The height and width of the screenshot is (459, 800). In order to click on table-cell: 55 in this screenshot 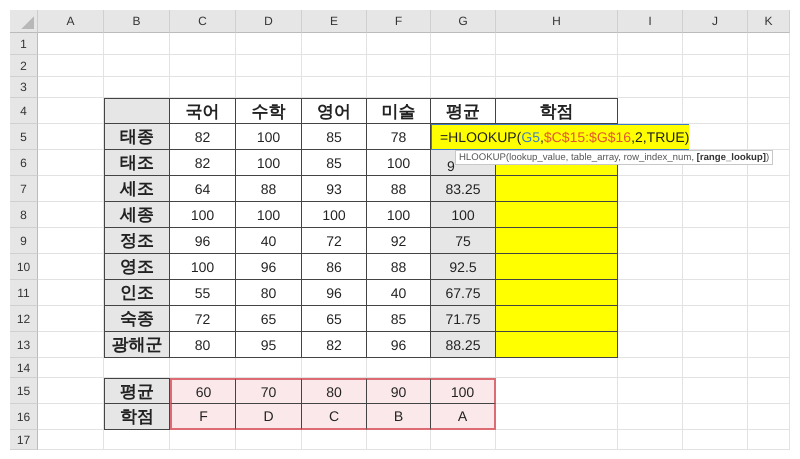, I will do `click(203, 293)`.